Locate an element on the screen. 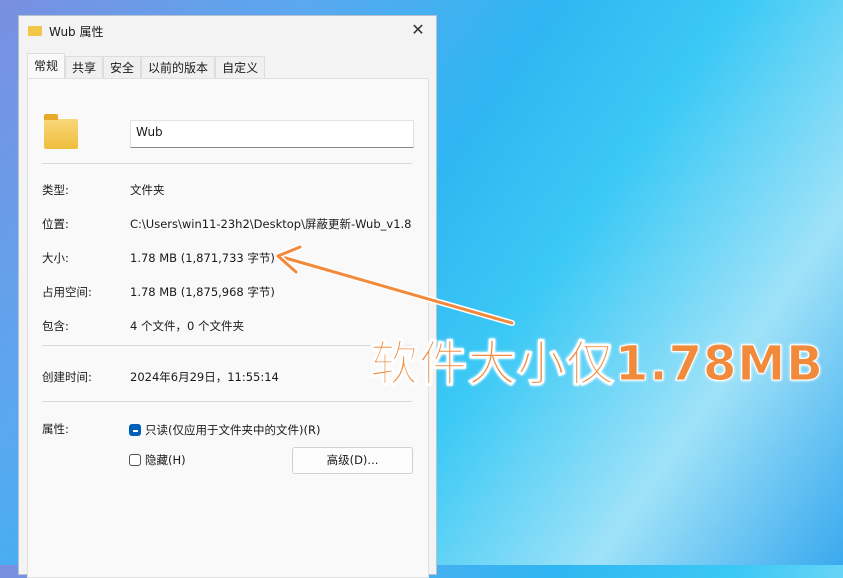  annotation-arrow is located at coordinates (395, 285).